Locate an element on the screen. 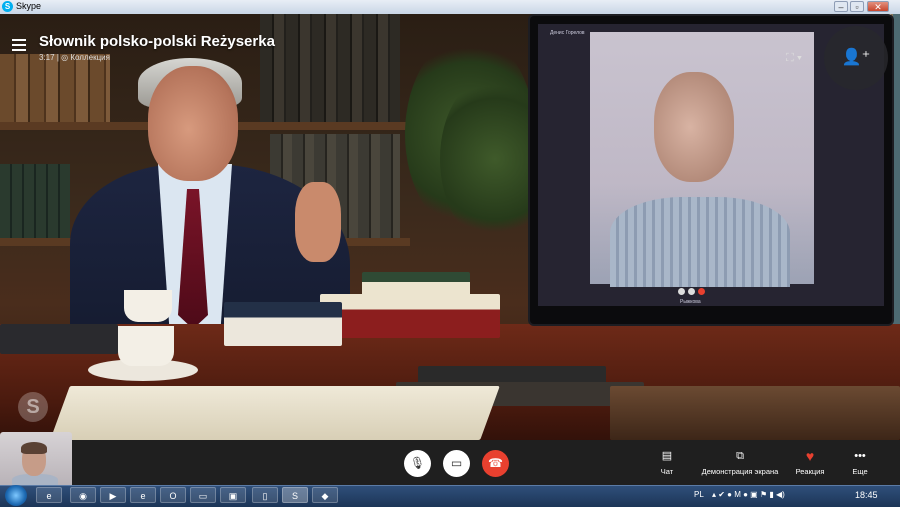 The image size is (900, 507). add-person-icon: 👤⁺ is located at coordinates (856, 57).